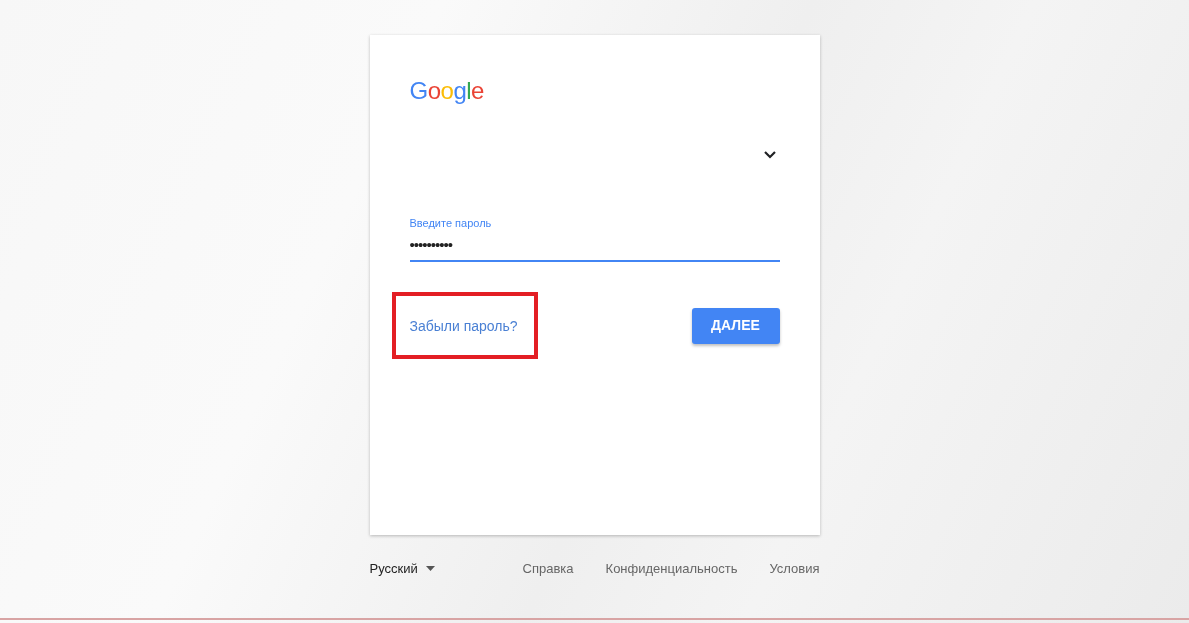 The height and width of the screenshot is (623, 1189). Describe the element at coordinates (548, 569) in the screenshot. I see `footer-link: Справка` at that location.